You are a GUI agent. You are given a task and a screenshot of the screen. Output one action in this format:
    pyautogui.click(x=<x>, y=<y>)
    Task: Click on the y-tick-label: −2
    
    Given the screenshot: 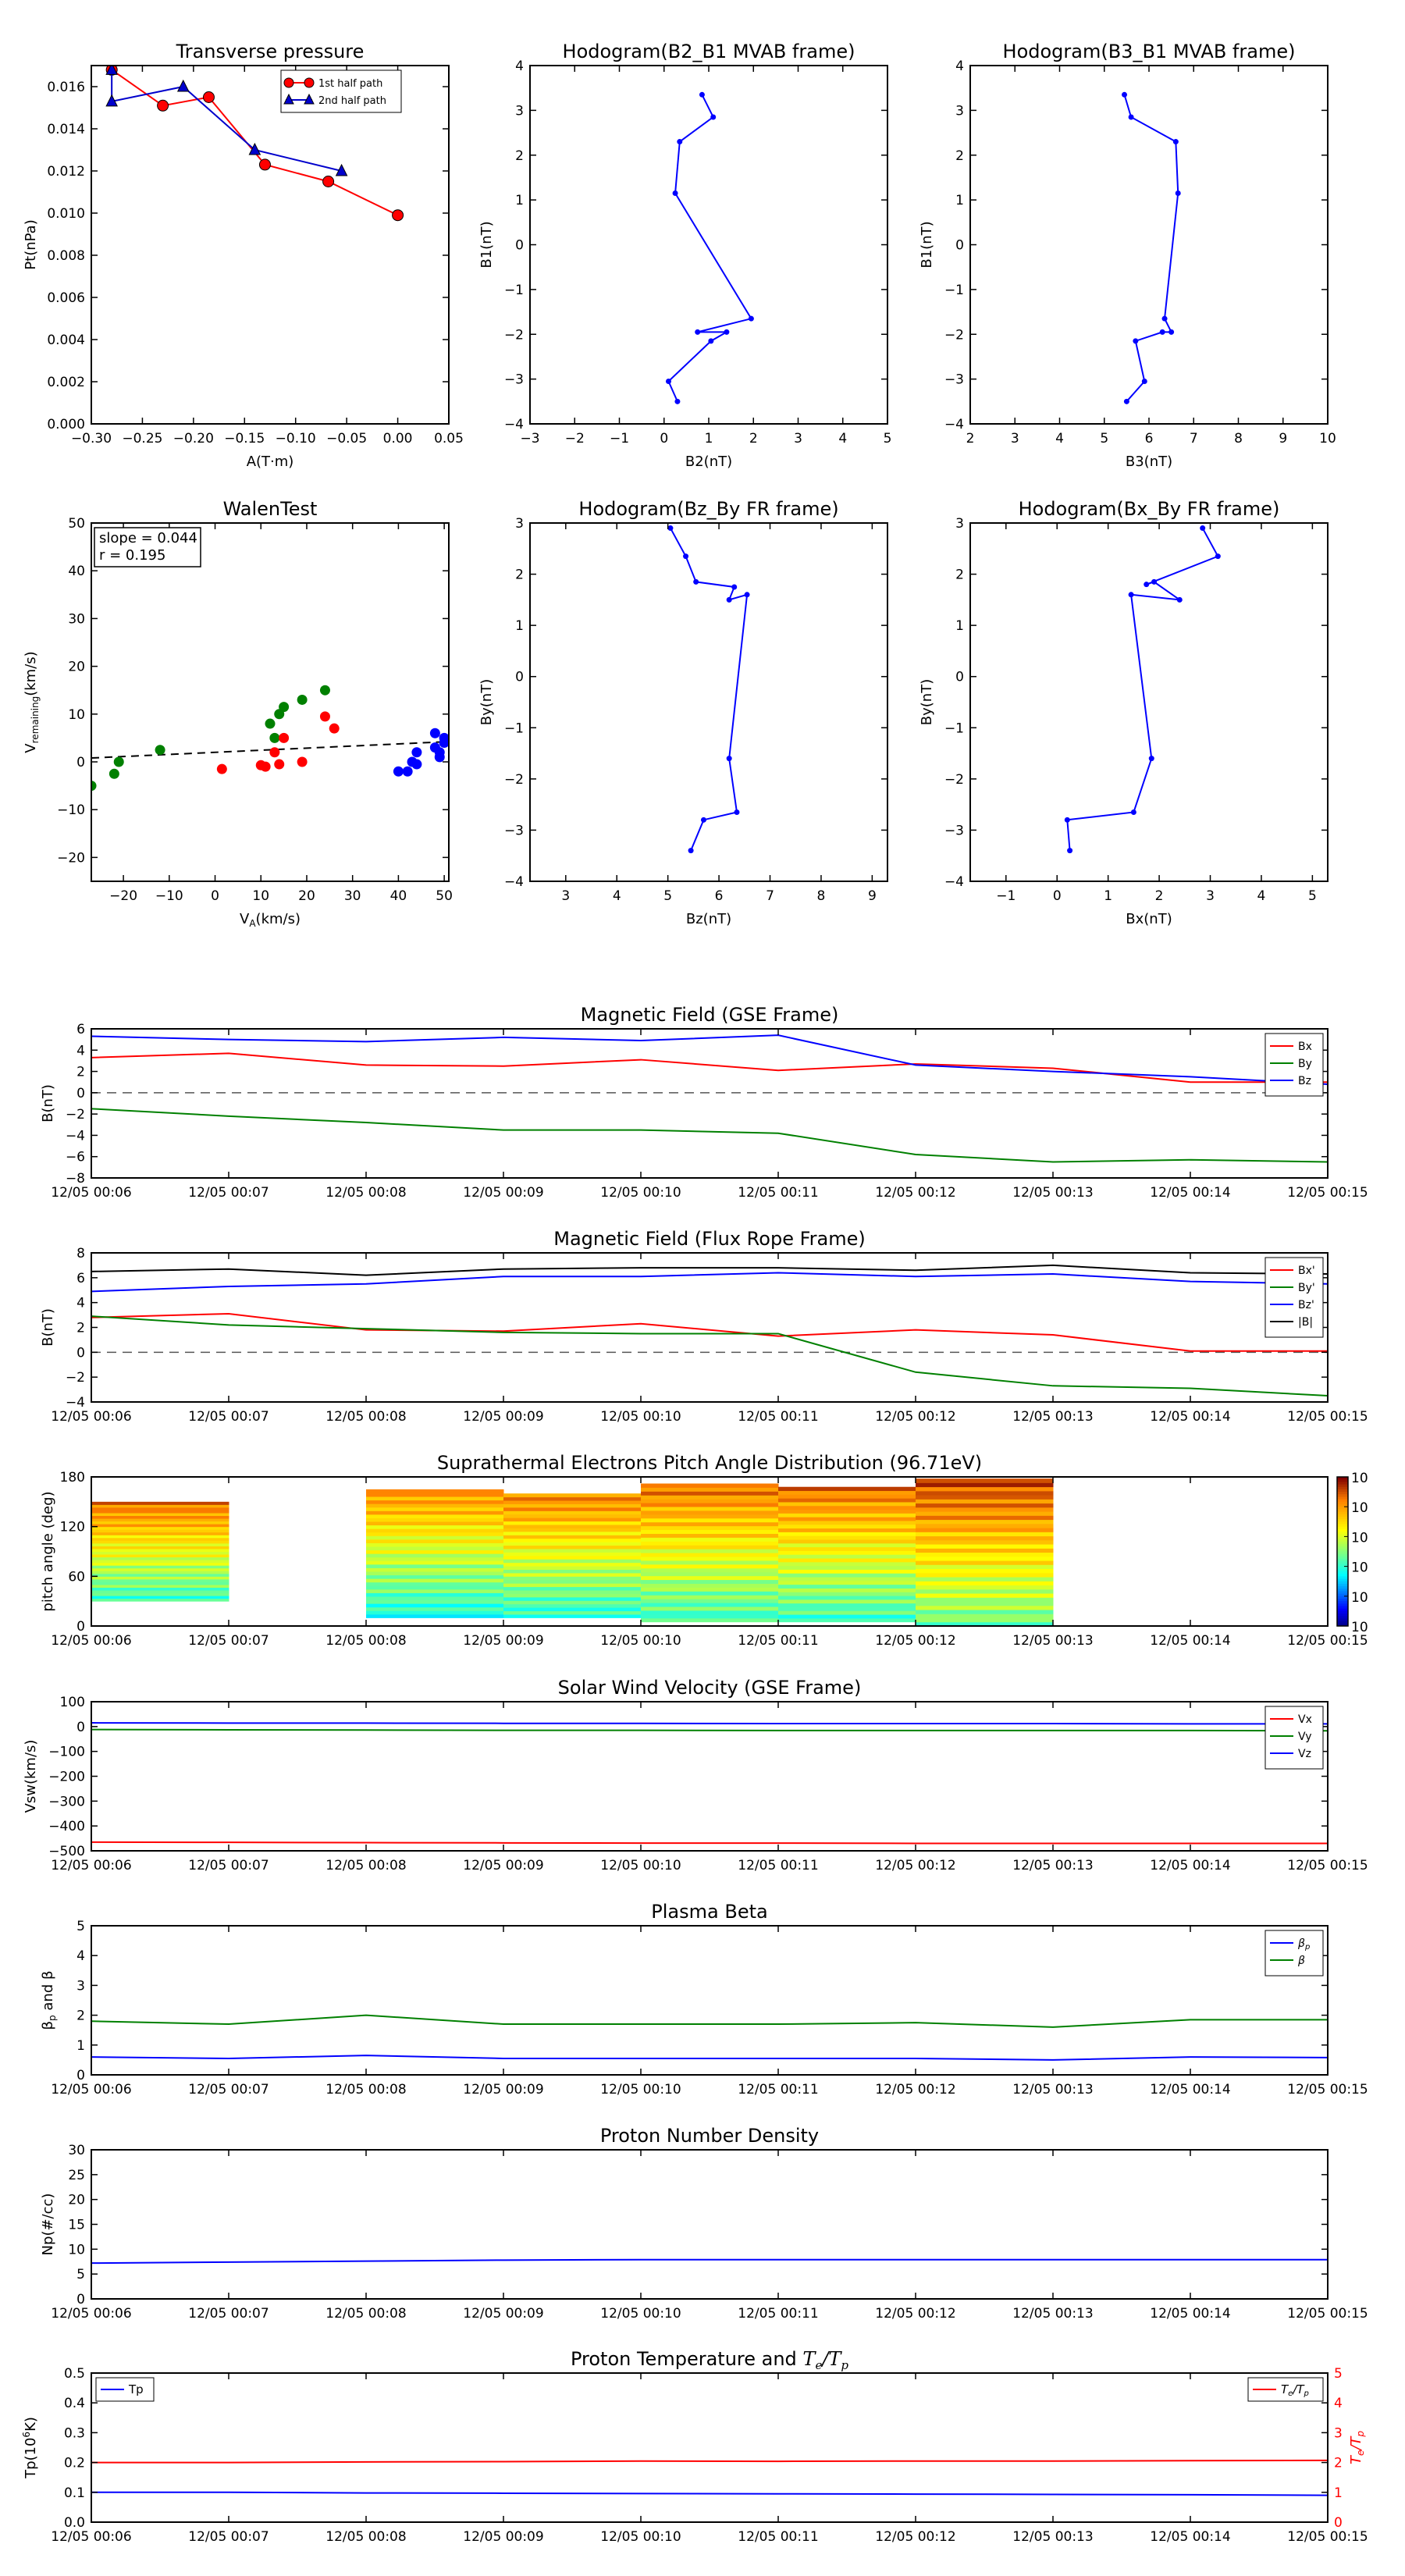 What is the action you would take?
    pyautogui.click(x=76, y=1378)
    